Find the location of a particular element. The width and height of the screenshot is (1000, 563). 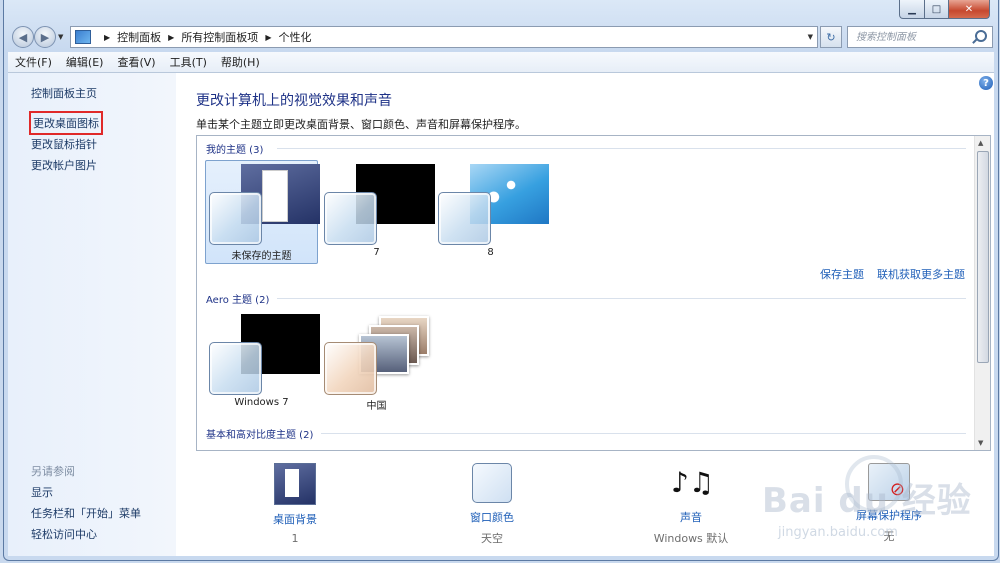

sidebar-link-change-mouse-pointers: 更改鼠标指针 is located at coordinates (64, 144).